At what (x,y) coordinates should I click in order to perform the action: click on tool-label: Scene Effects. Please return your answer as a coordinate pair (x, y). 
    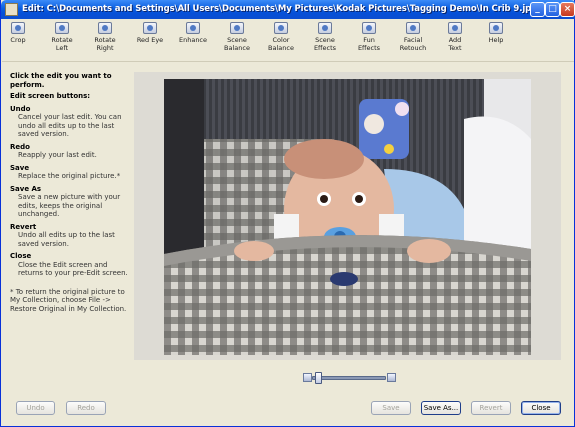
    Looking at the image, I should click on (325, 44).